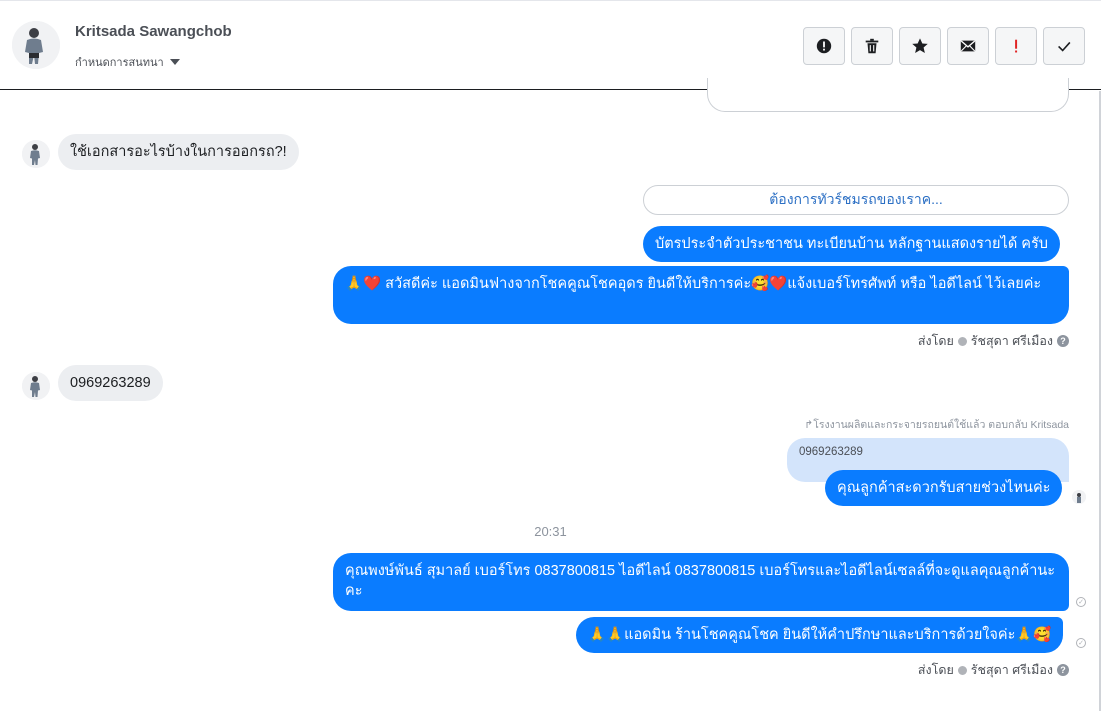  I want to click on contact-avatar, so click(36, 45).